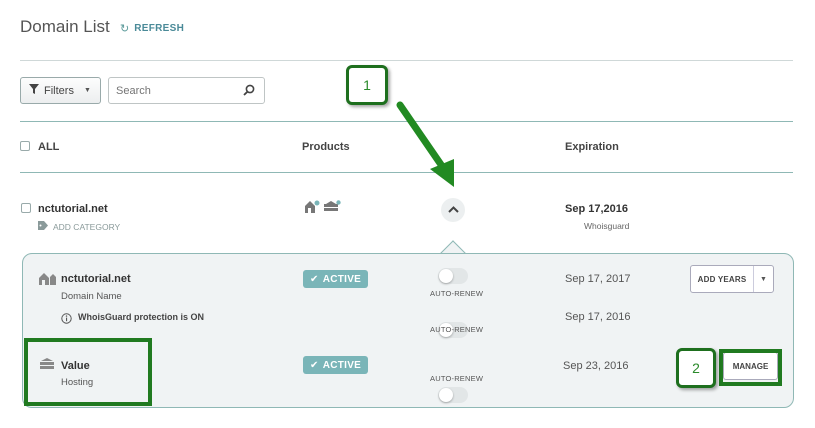  What do you see at coordinates (453, 276) in the screenshot?
I see `auto-renew-toggle-domain` at bounding box center [453, 276].